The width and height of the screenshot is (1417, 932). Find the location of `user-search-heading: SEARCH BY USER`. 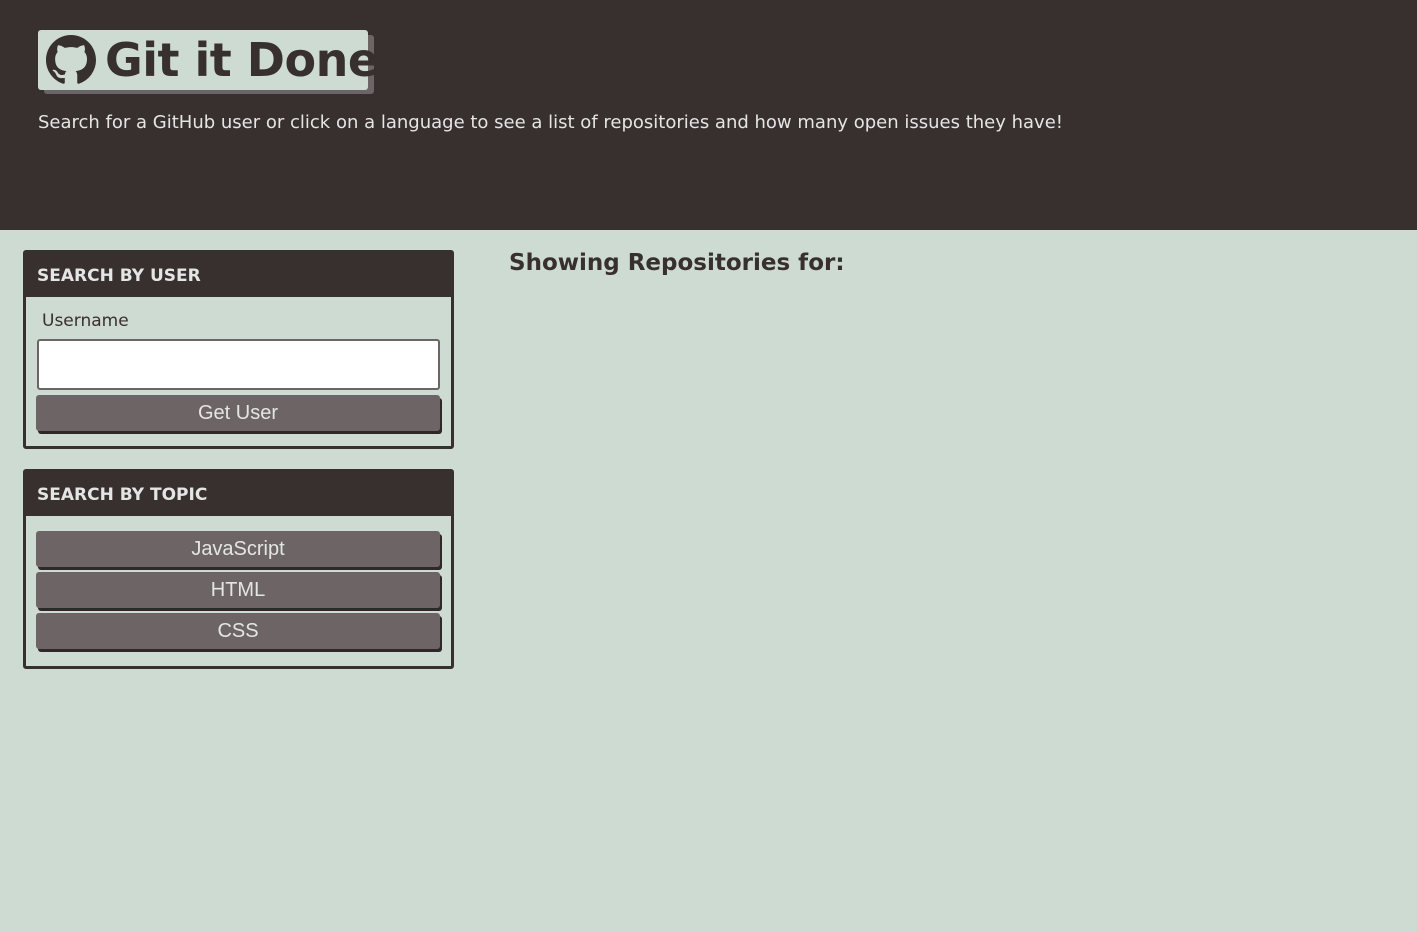

user-search-heading: SEARCH BY USER is located at coordinates (238, 275).